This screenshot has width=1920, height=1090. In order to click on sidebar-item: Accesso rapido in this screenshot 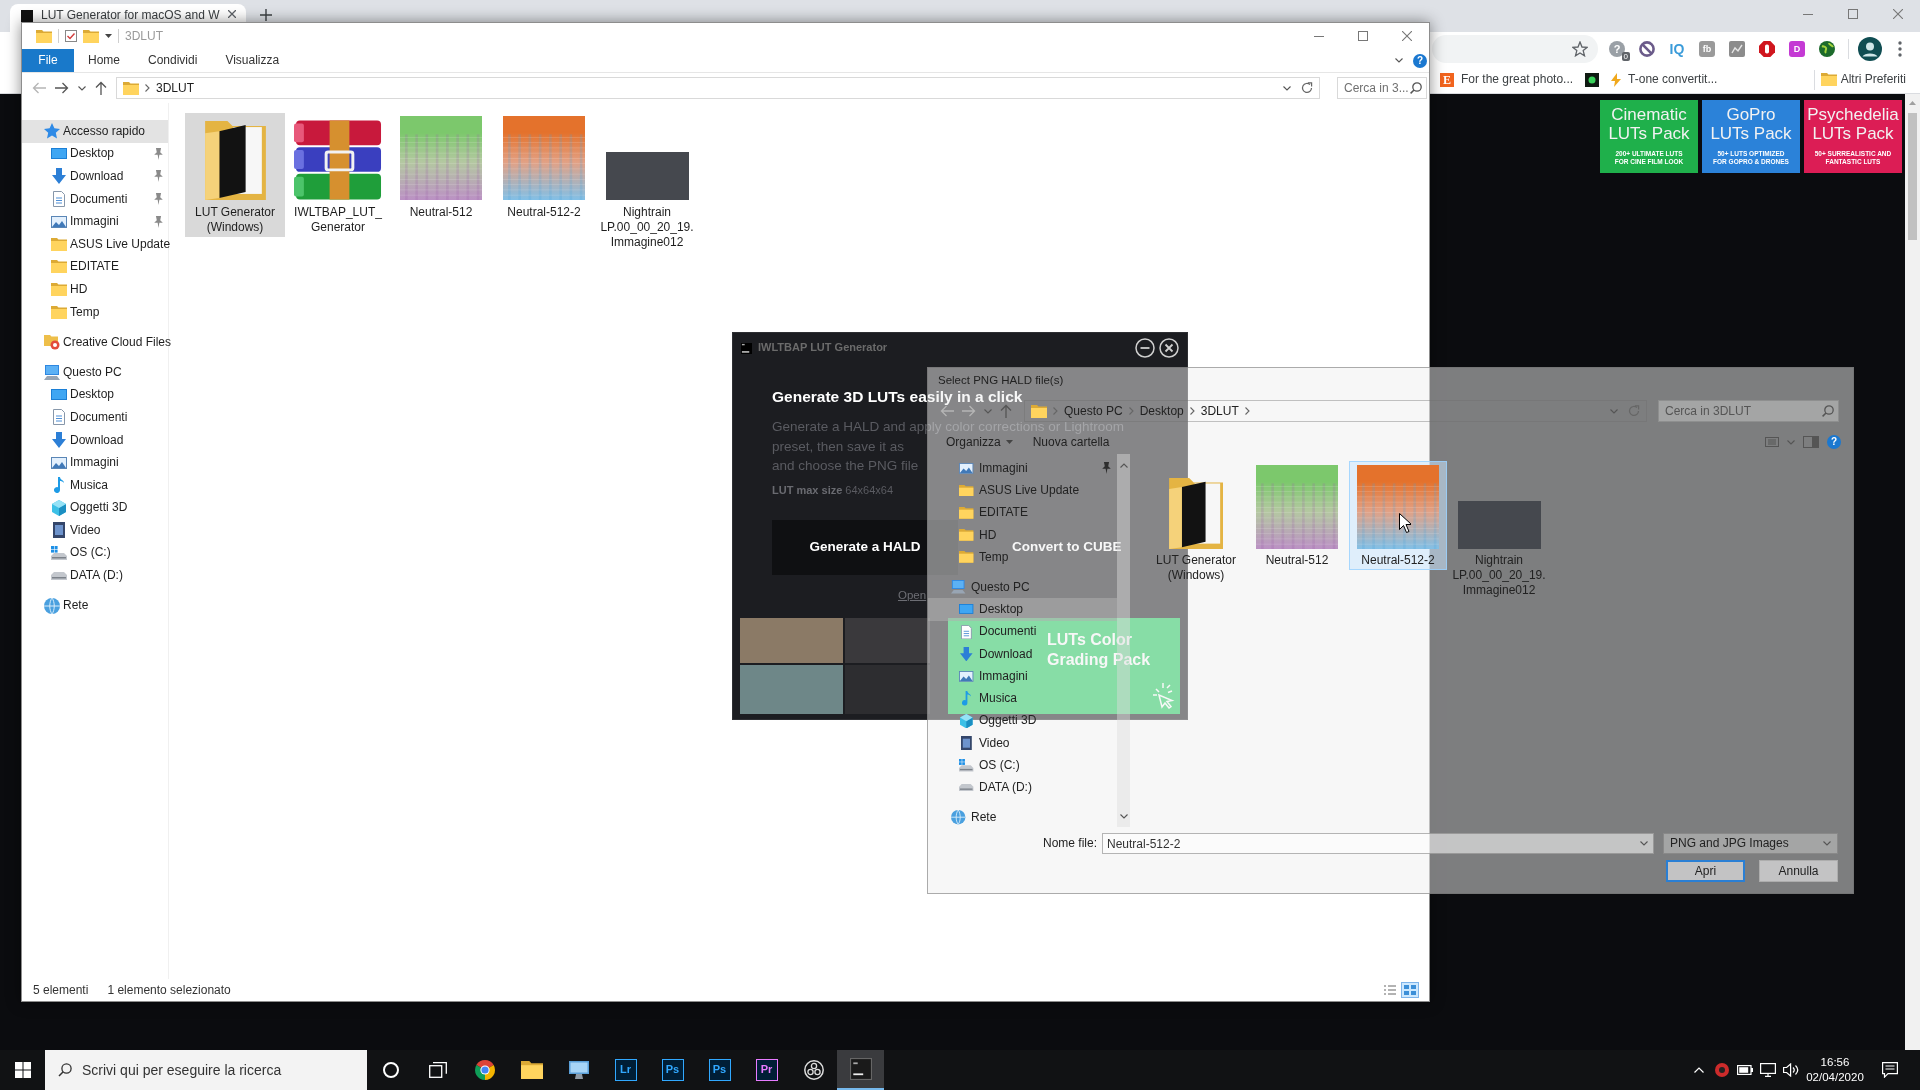, I will do `click(95, 131)`.